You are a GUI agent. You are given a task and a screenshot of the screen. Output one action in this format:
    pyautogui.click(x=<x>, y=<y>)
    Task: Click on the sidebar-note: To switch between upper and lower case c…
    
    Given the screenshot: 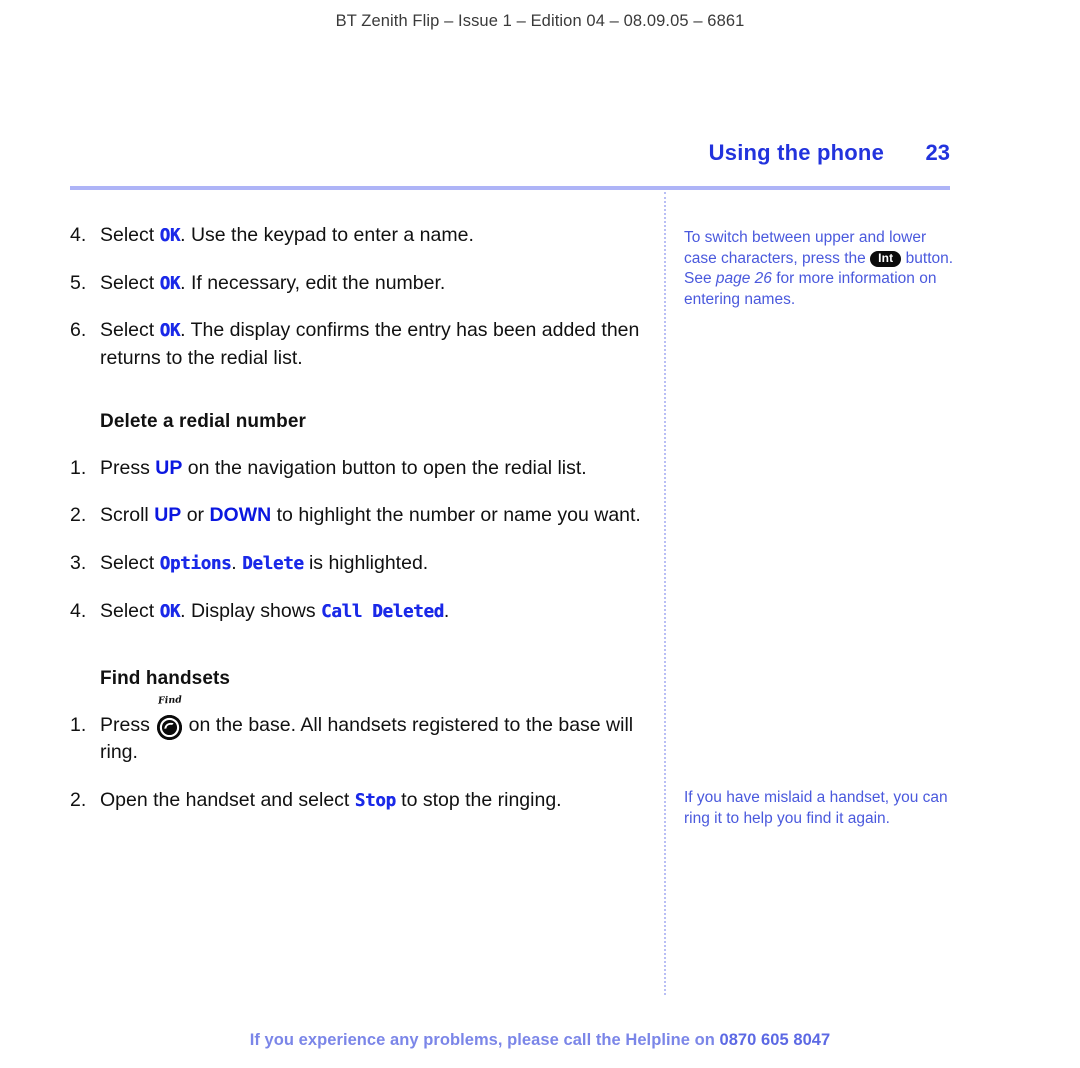 What is the action you would take?
    pyautogui.click(x=819, y=269)
    